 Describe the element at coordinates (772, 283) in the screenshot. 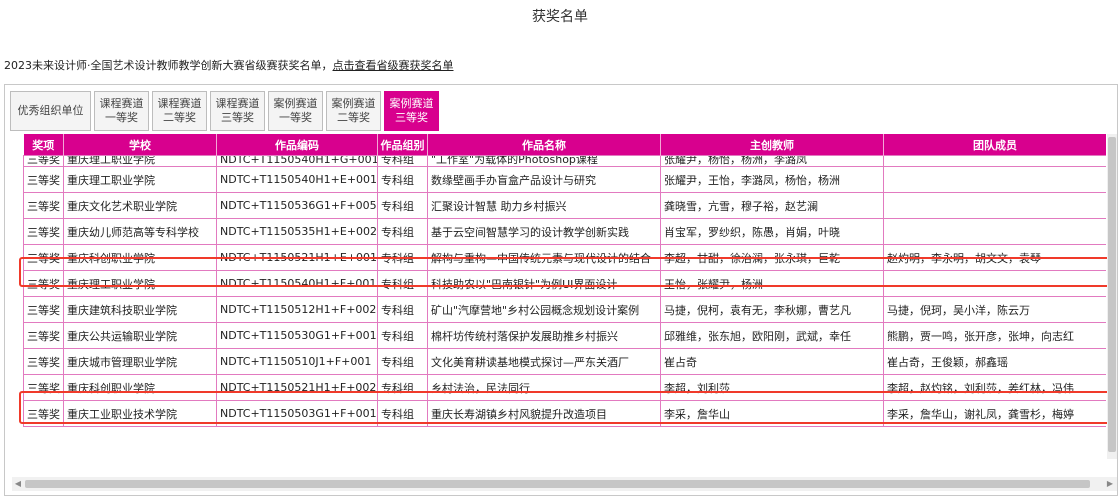

I see `cell-lead-teacher: 王怡，张耀尹，杨洲` at that location.